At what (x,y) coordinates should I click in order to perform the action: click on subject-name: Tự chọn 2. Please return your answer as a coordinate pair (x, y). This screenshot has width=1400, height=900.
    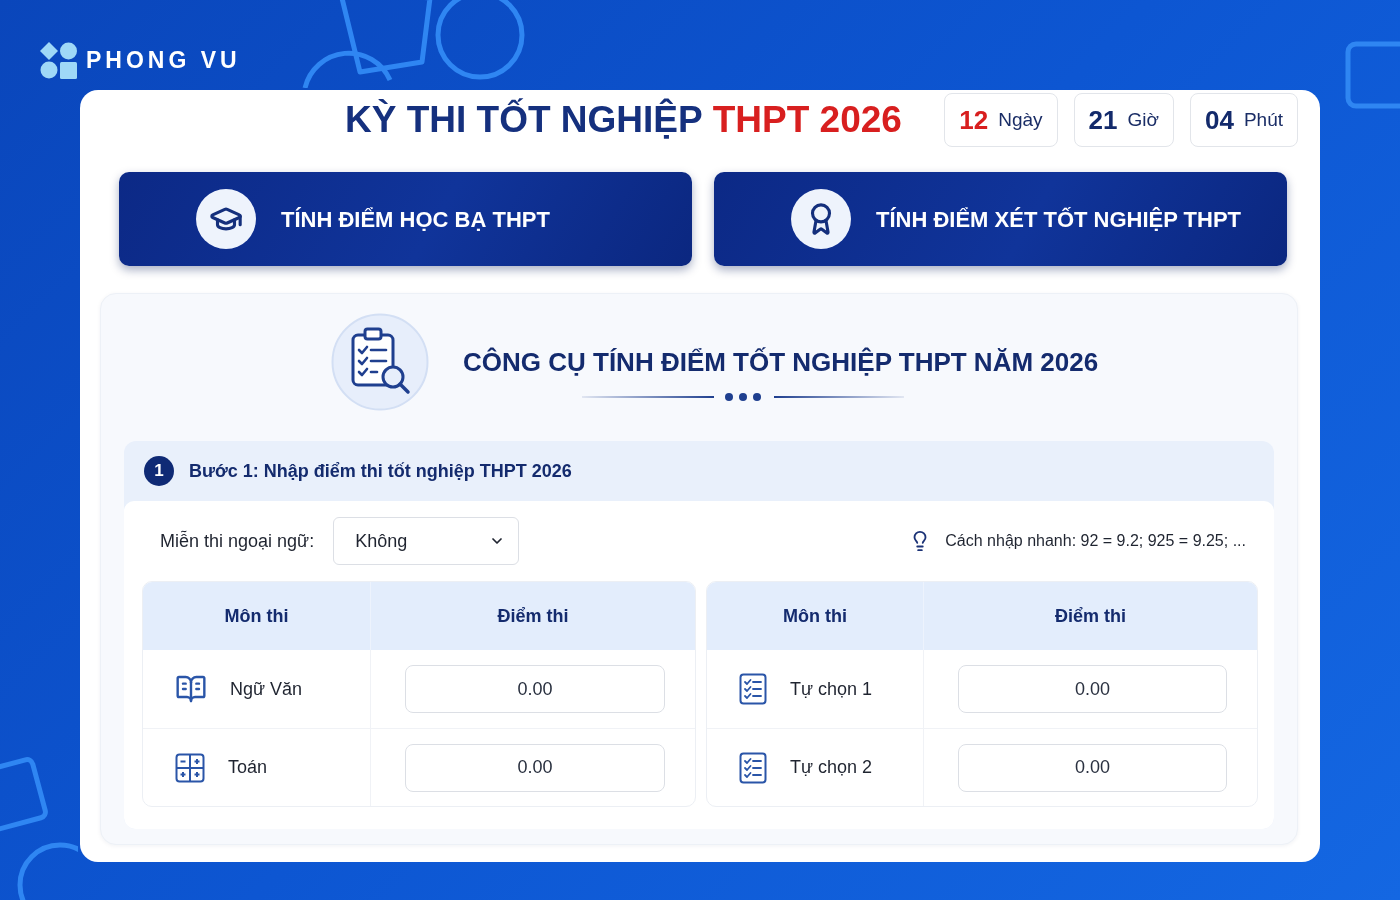
    Looking at the image, I should click on (831, 767).